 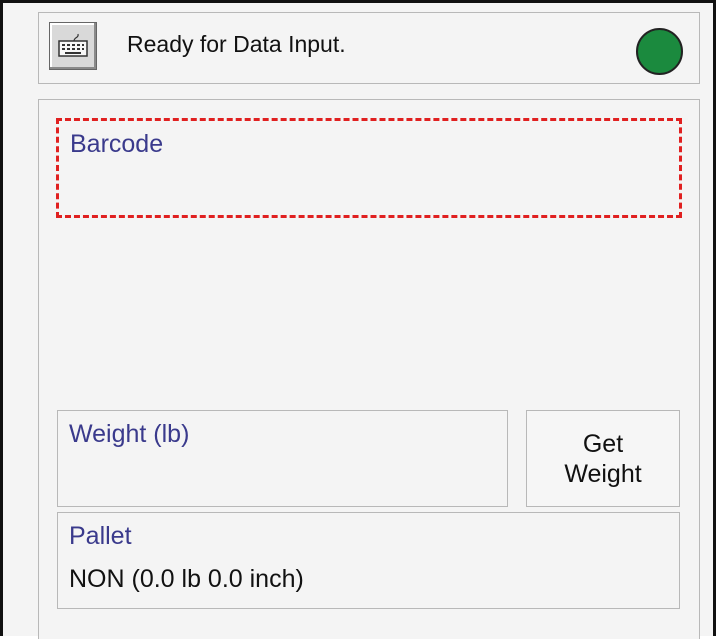 I want to click on pallet-value: NON (0.0 lb 0.0 inch), so click(x=186, y=579).